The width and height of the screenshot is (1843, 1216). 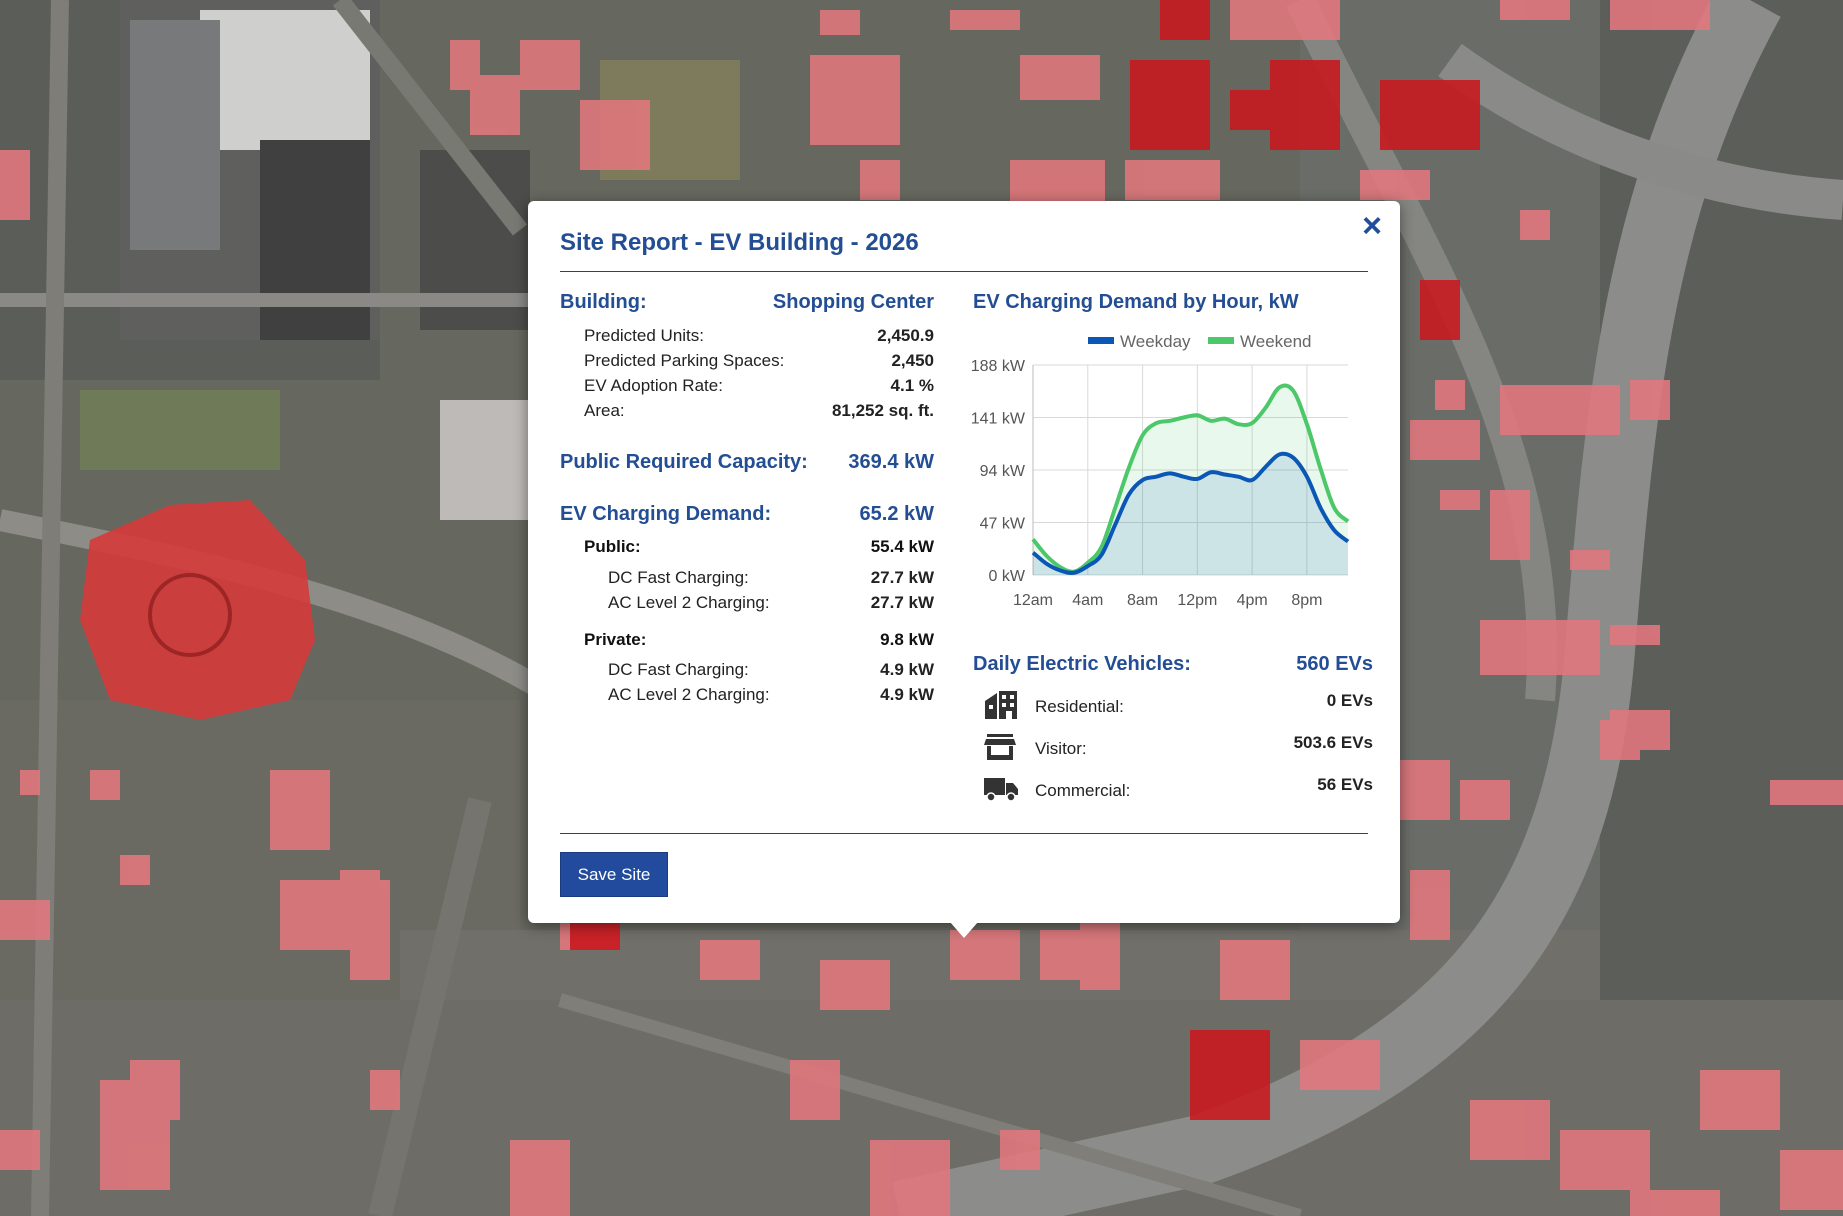 What do you see at coordinates (1178, 704) in the screenshot?
I see `ev-row-residential: Residential: 0 EVs` at bounding box center [1178, 704].